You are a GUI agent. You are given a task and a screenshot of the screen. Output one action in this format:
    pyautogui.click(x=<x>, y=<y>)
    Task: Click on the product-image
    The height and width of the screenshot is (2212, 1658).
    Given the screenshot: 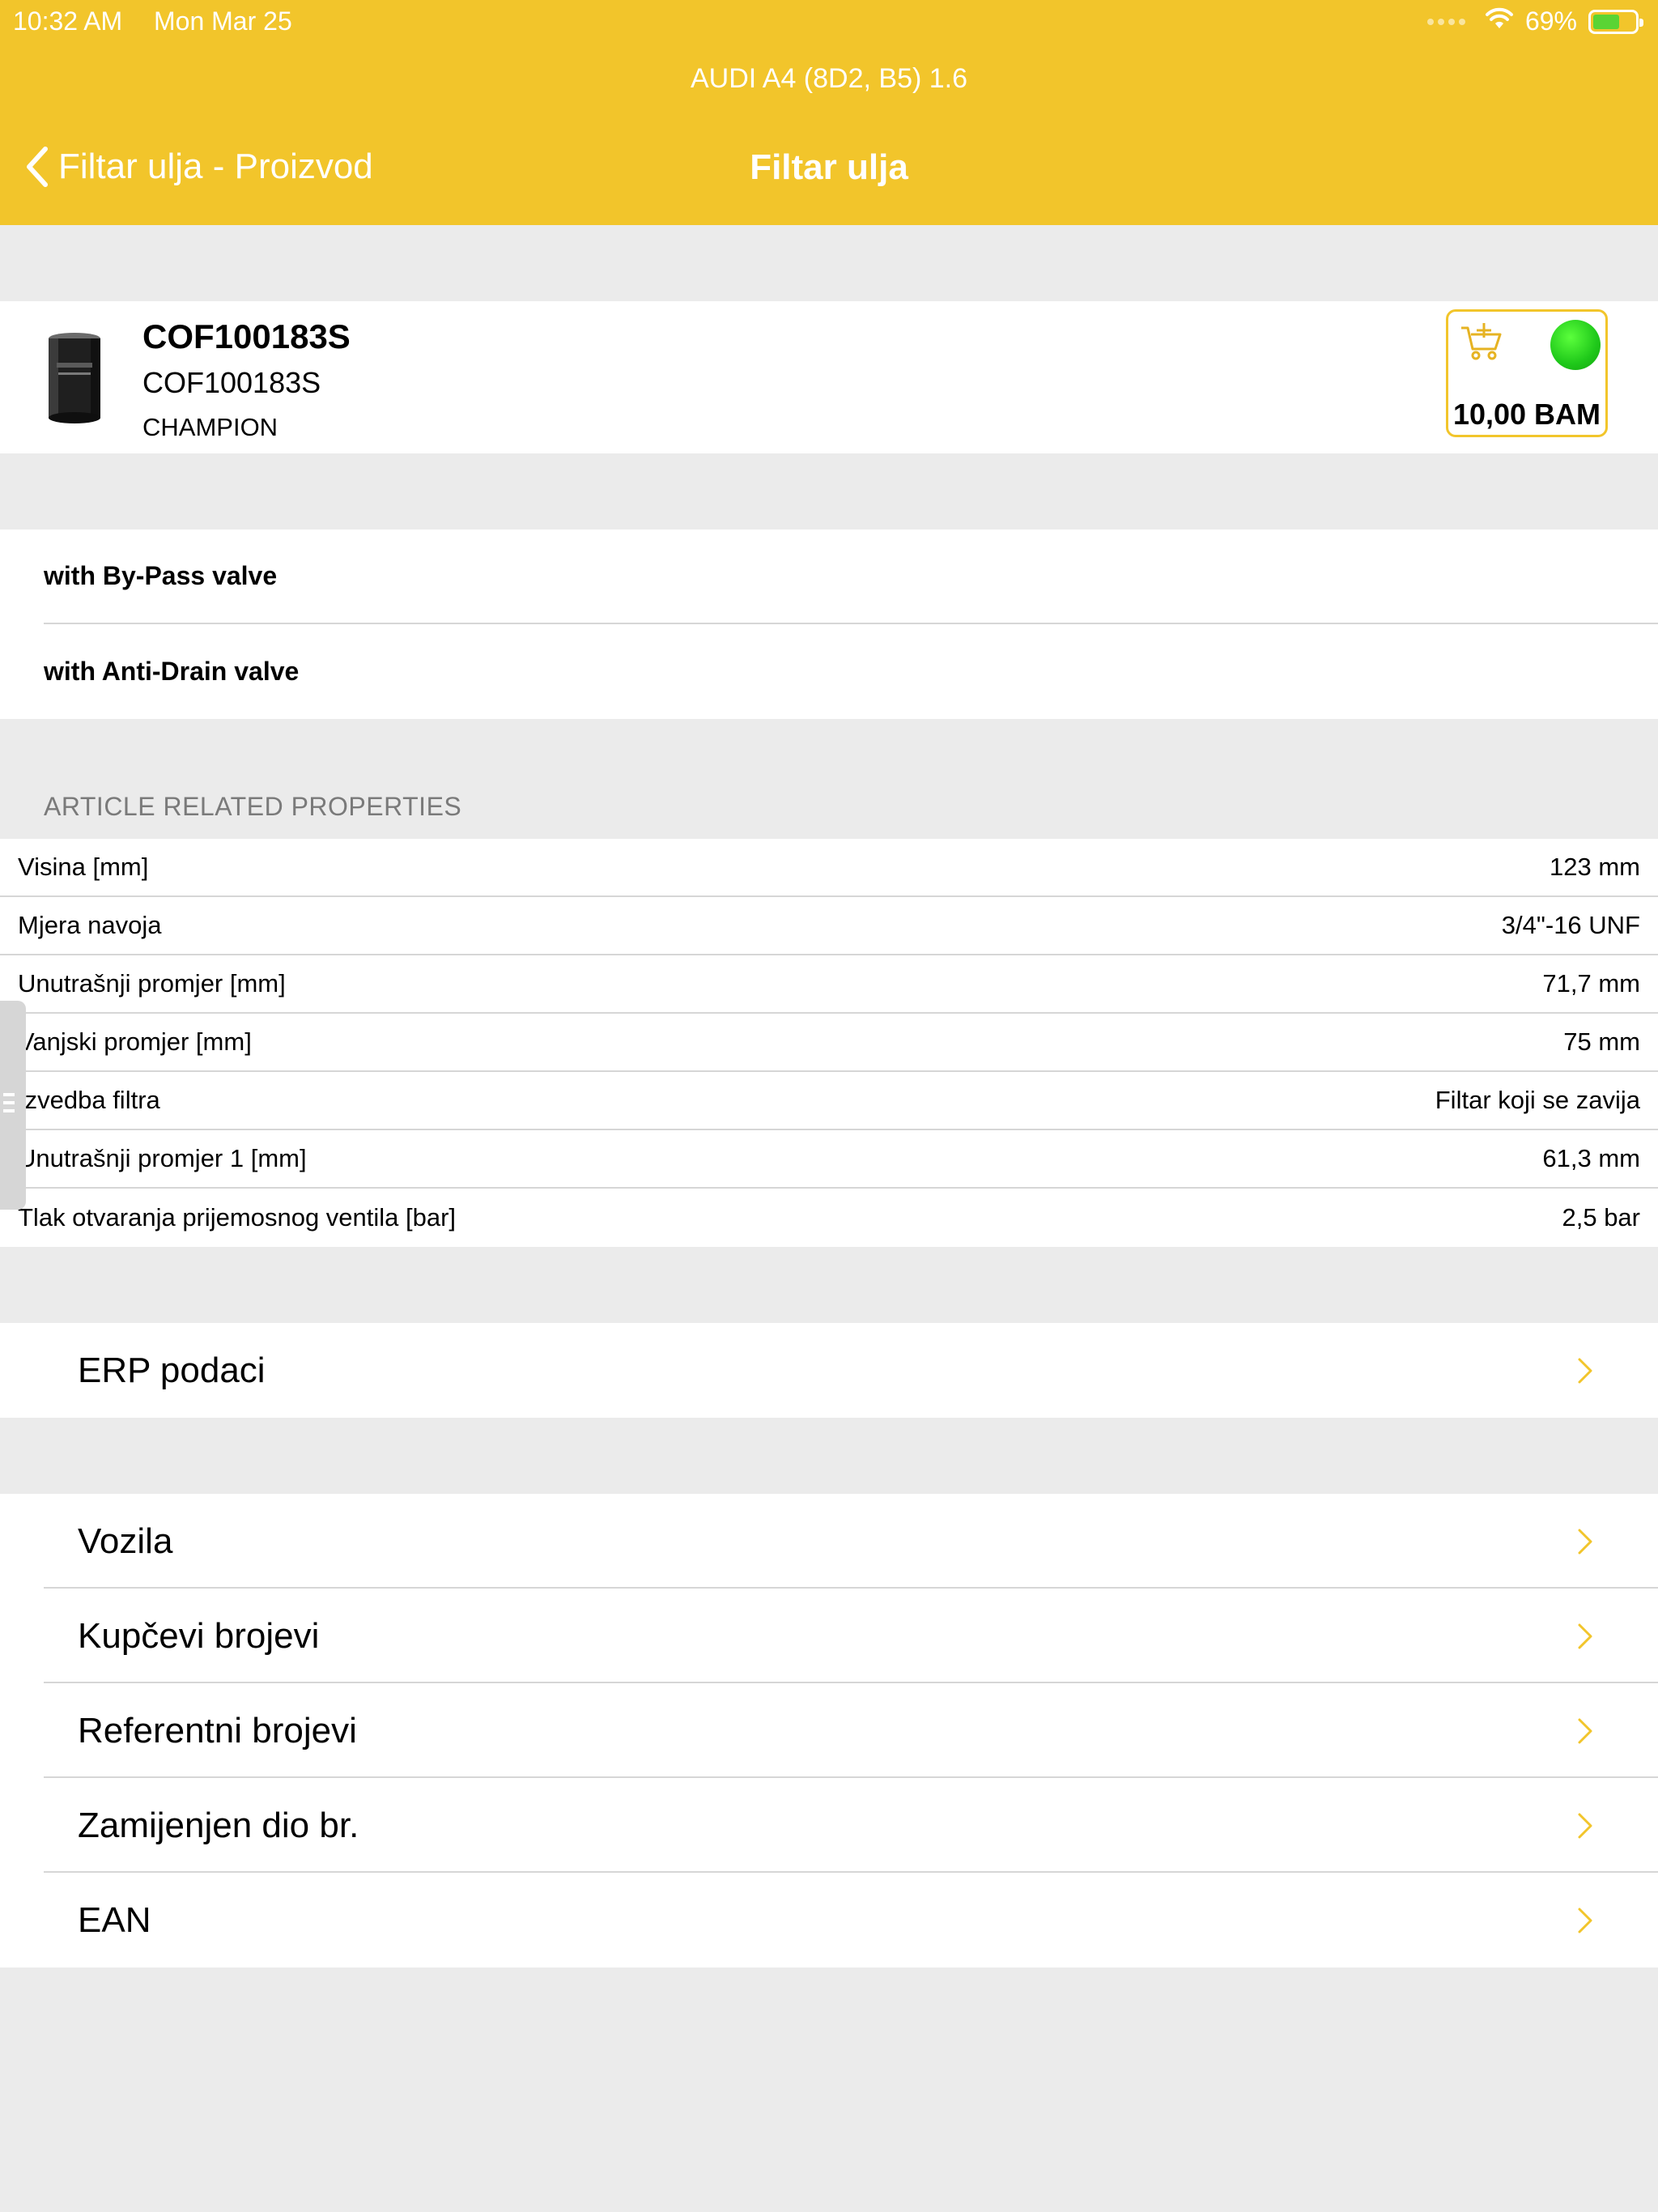 What is the action you would take?
    pyautogui.click(x=74, y=379)
    